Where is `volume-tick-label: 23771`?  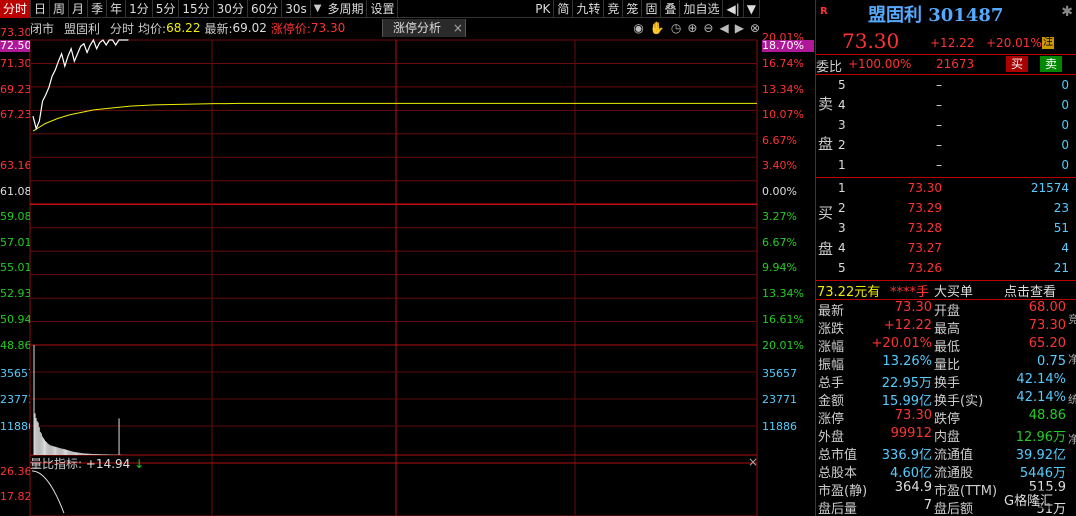 volume-tick-label: 23771 is located at coordinates (15, 400).